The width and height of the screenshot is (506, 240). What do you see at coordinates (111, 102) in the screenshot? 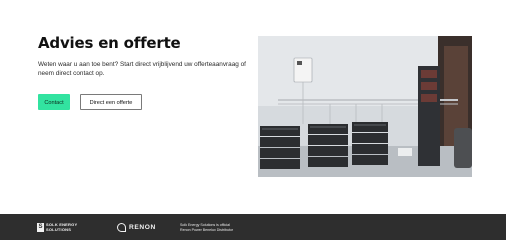
I see `quote-button: Direct een offerte` at bounding box center [111, 102].